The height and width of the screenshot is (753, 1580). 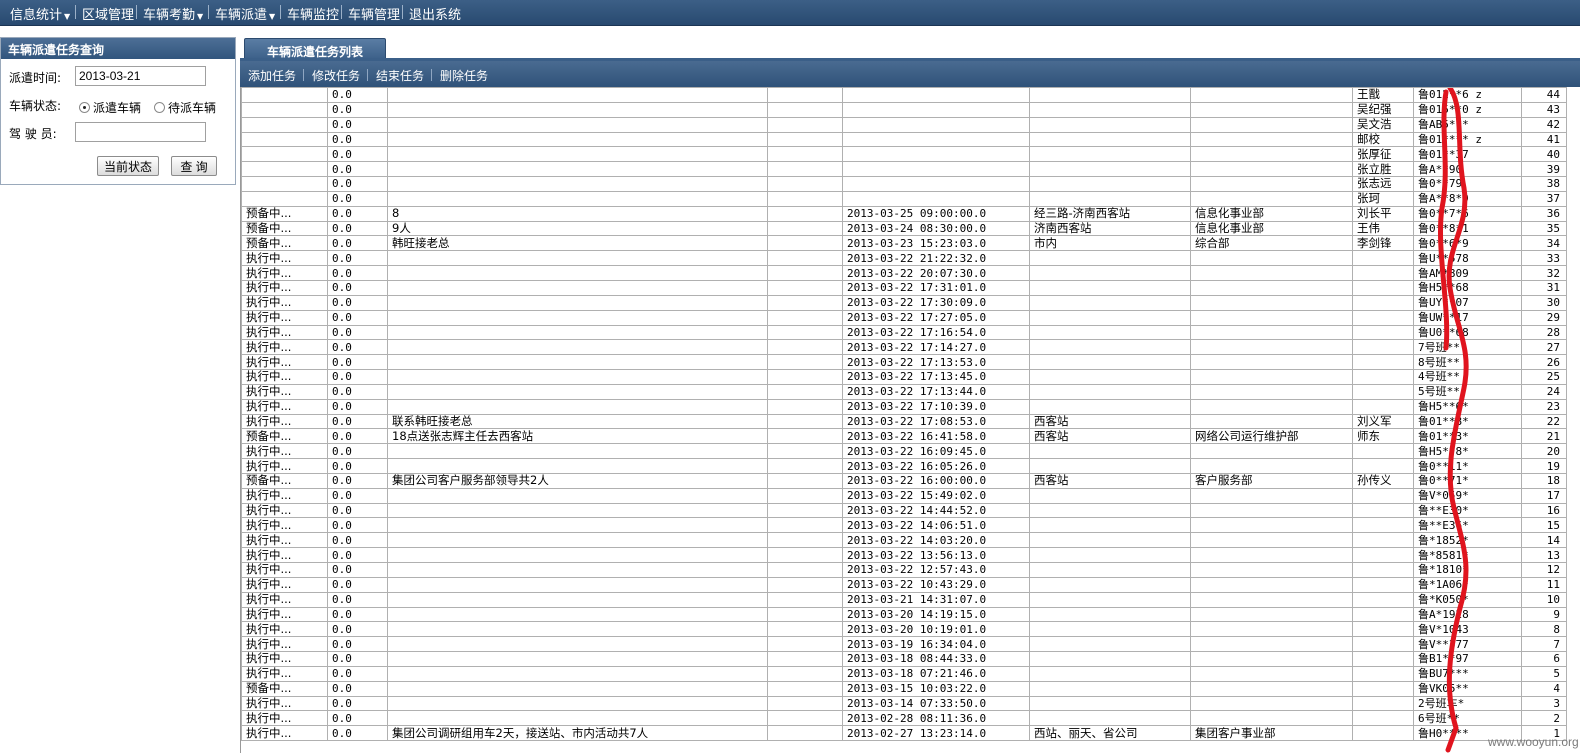 What do you see at coordinates (904, 273) in the screenshot?
I see `table-row: 执行中... 0.0 2013-03-22 20:07:30.0 鲁AM*809 32` at bounding box center [904, 273].